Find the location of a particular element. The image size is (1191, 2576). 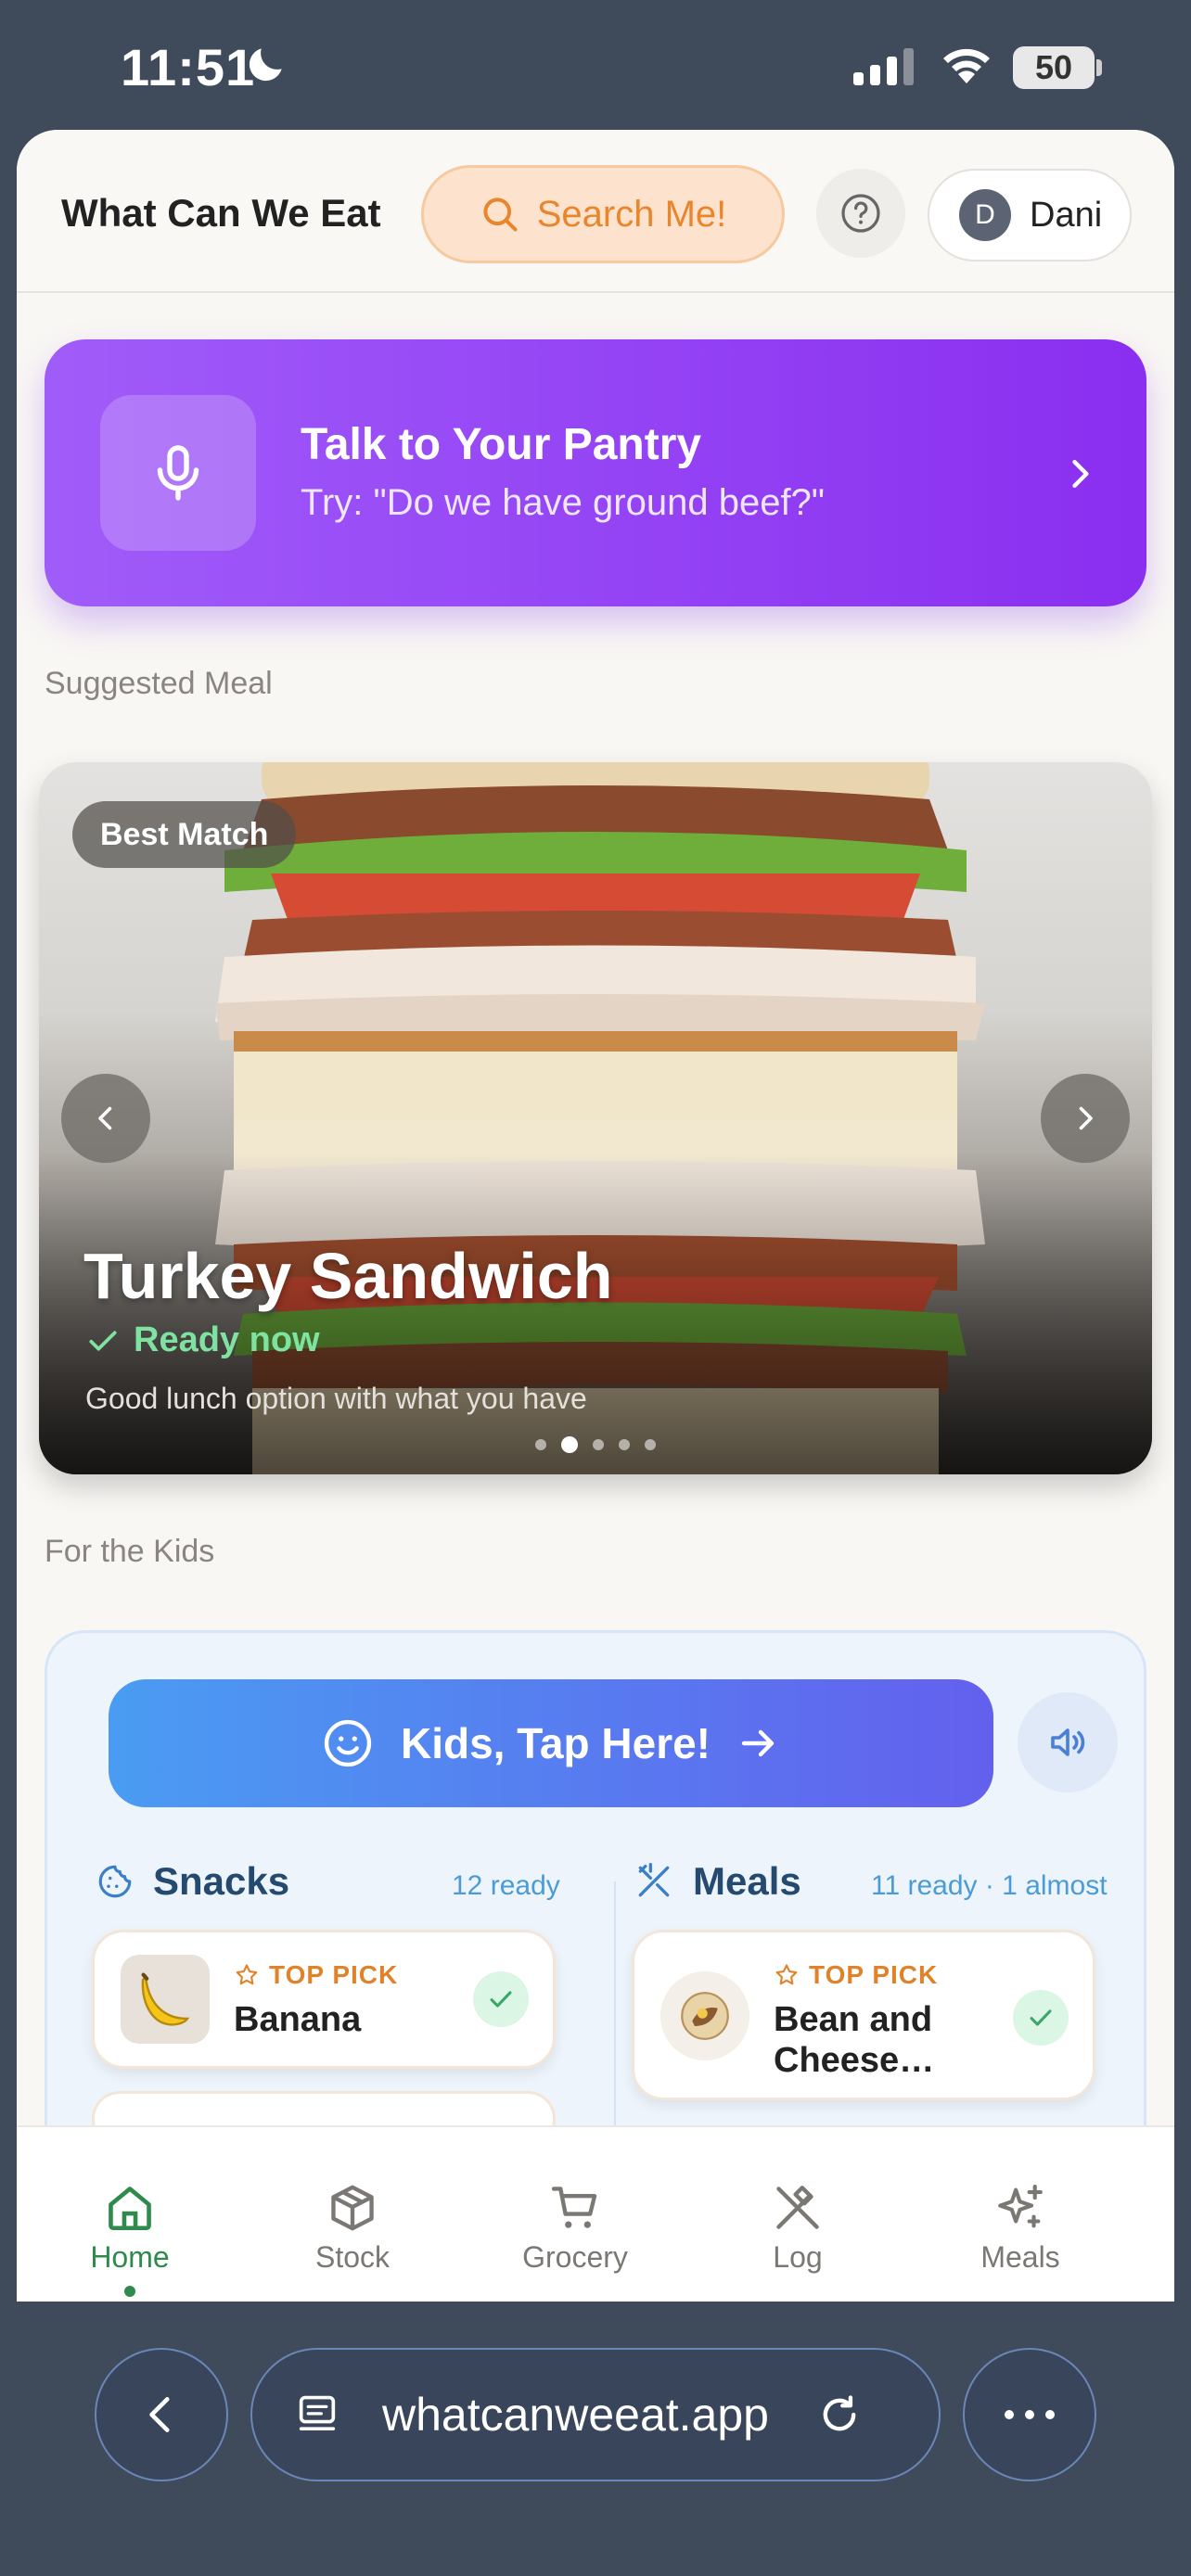

carousel-prev-button is located at coordinates (105, 1118).